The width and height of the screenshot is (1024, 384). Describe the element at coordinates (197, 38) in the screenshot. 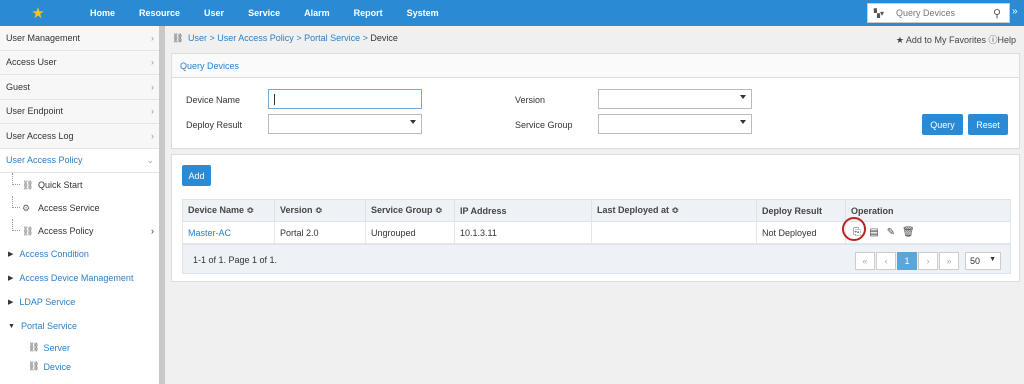

I see `breadcrumb-user: User` at that location.